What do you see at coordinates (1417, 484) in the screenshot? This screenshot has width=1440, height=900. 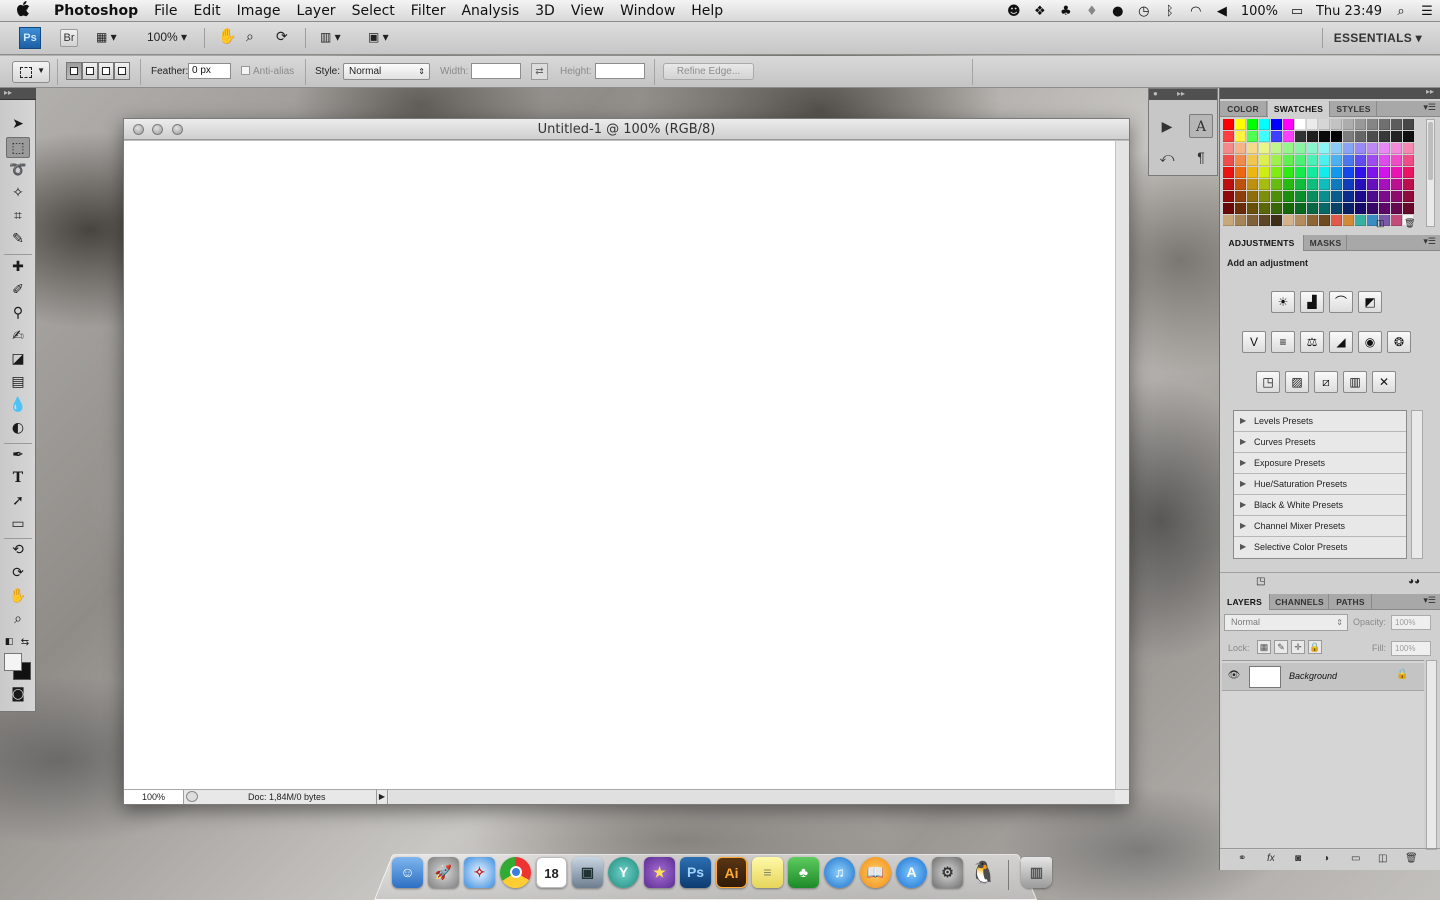 I see `presets-scrollbar` at bounding box center [1417, 484].